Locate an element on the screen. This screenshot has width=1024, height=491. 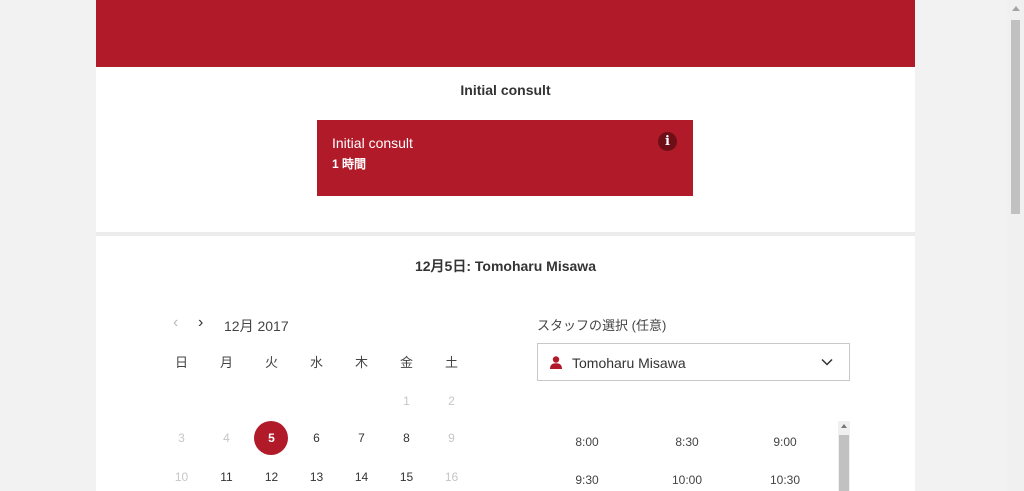
calendar-day: 12 is located at coordinates (271, 475).